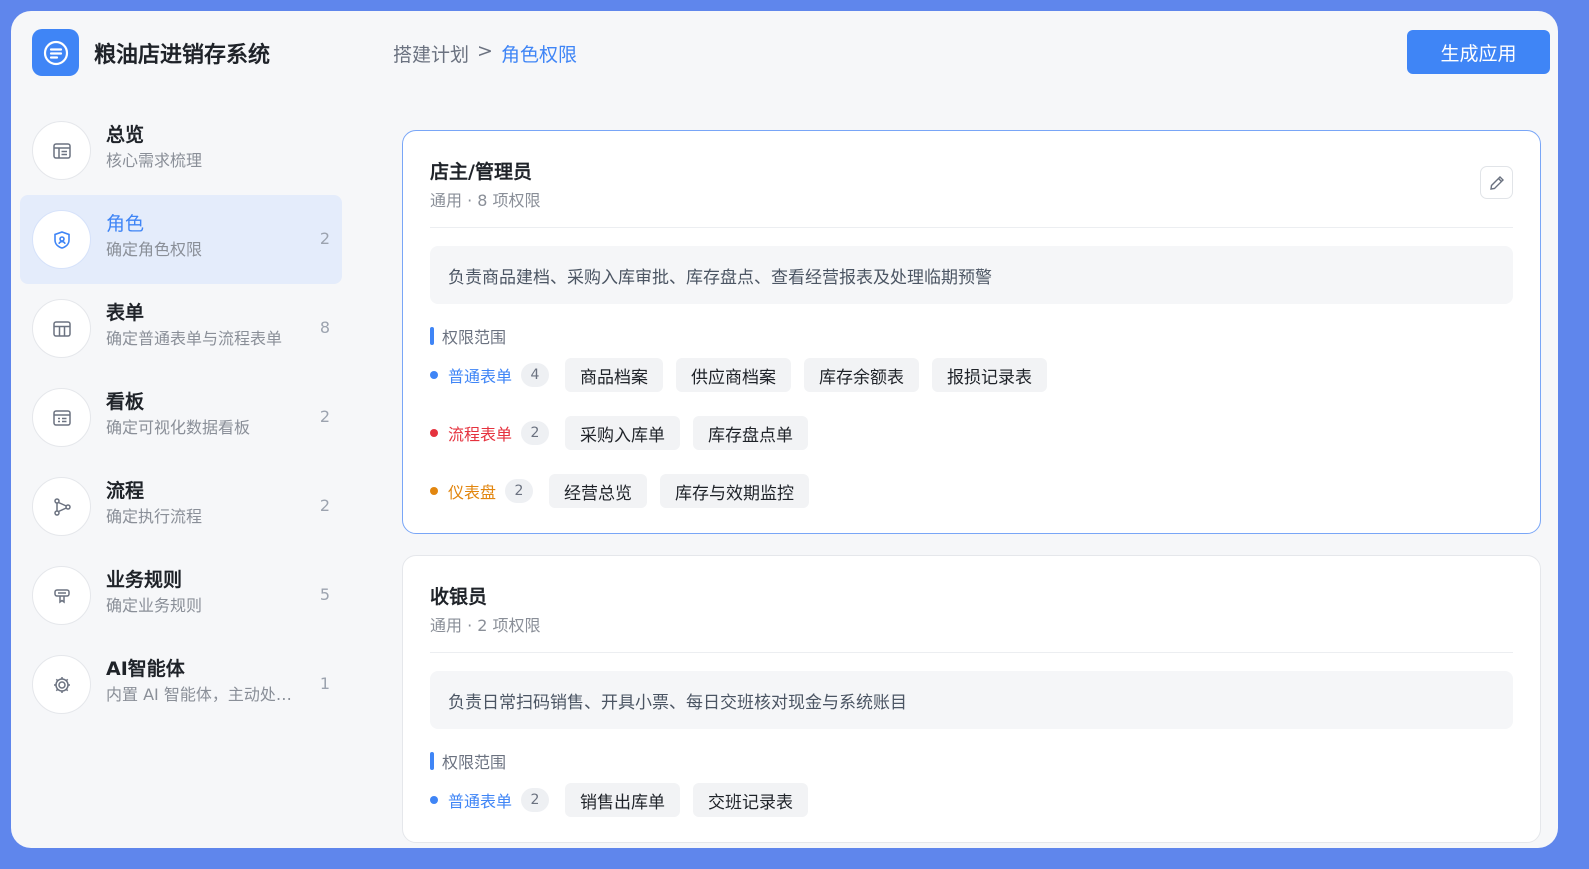 This screenshot has width=1589, height=869. Describe the element at coordinates (324, 327) in the screenshot. I see `sidebar-item-count: 8` at that location.